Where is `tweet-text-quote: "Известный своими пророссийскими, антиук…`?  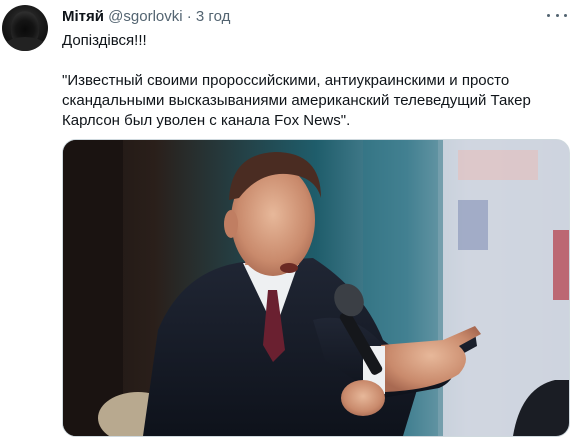
tweet-text-quote: "Известный своими пророссийскими, антиук… is located at coordinates (296, 100).